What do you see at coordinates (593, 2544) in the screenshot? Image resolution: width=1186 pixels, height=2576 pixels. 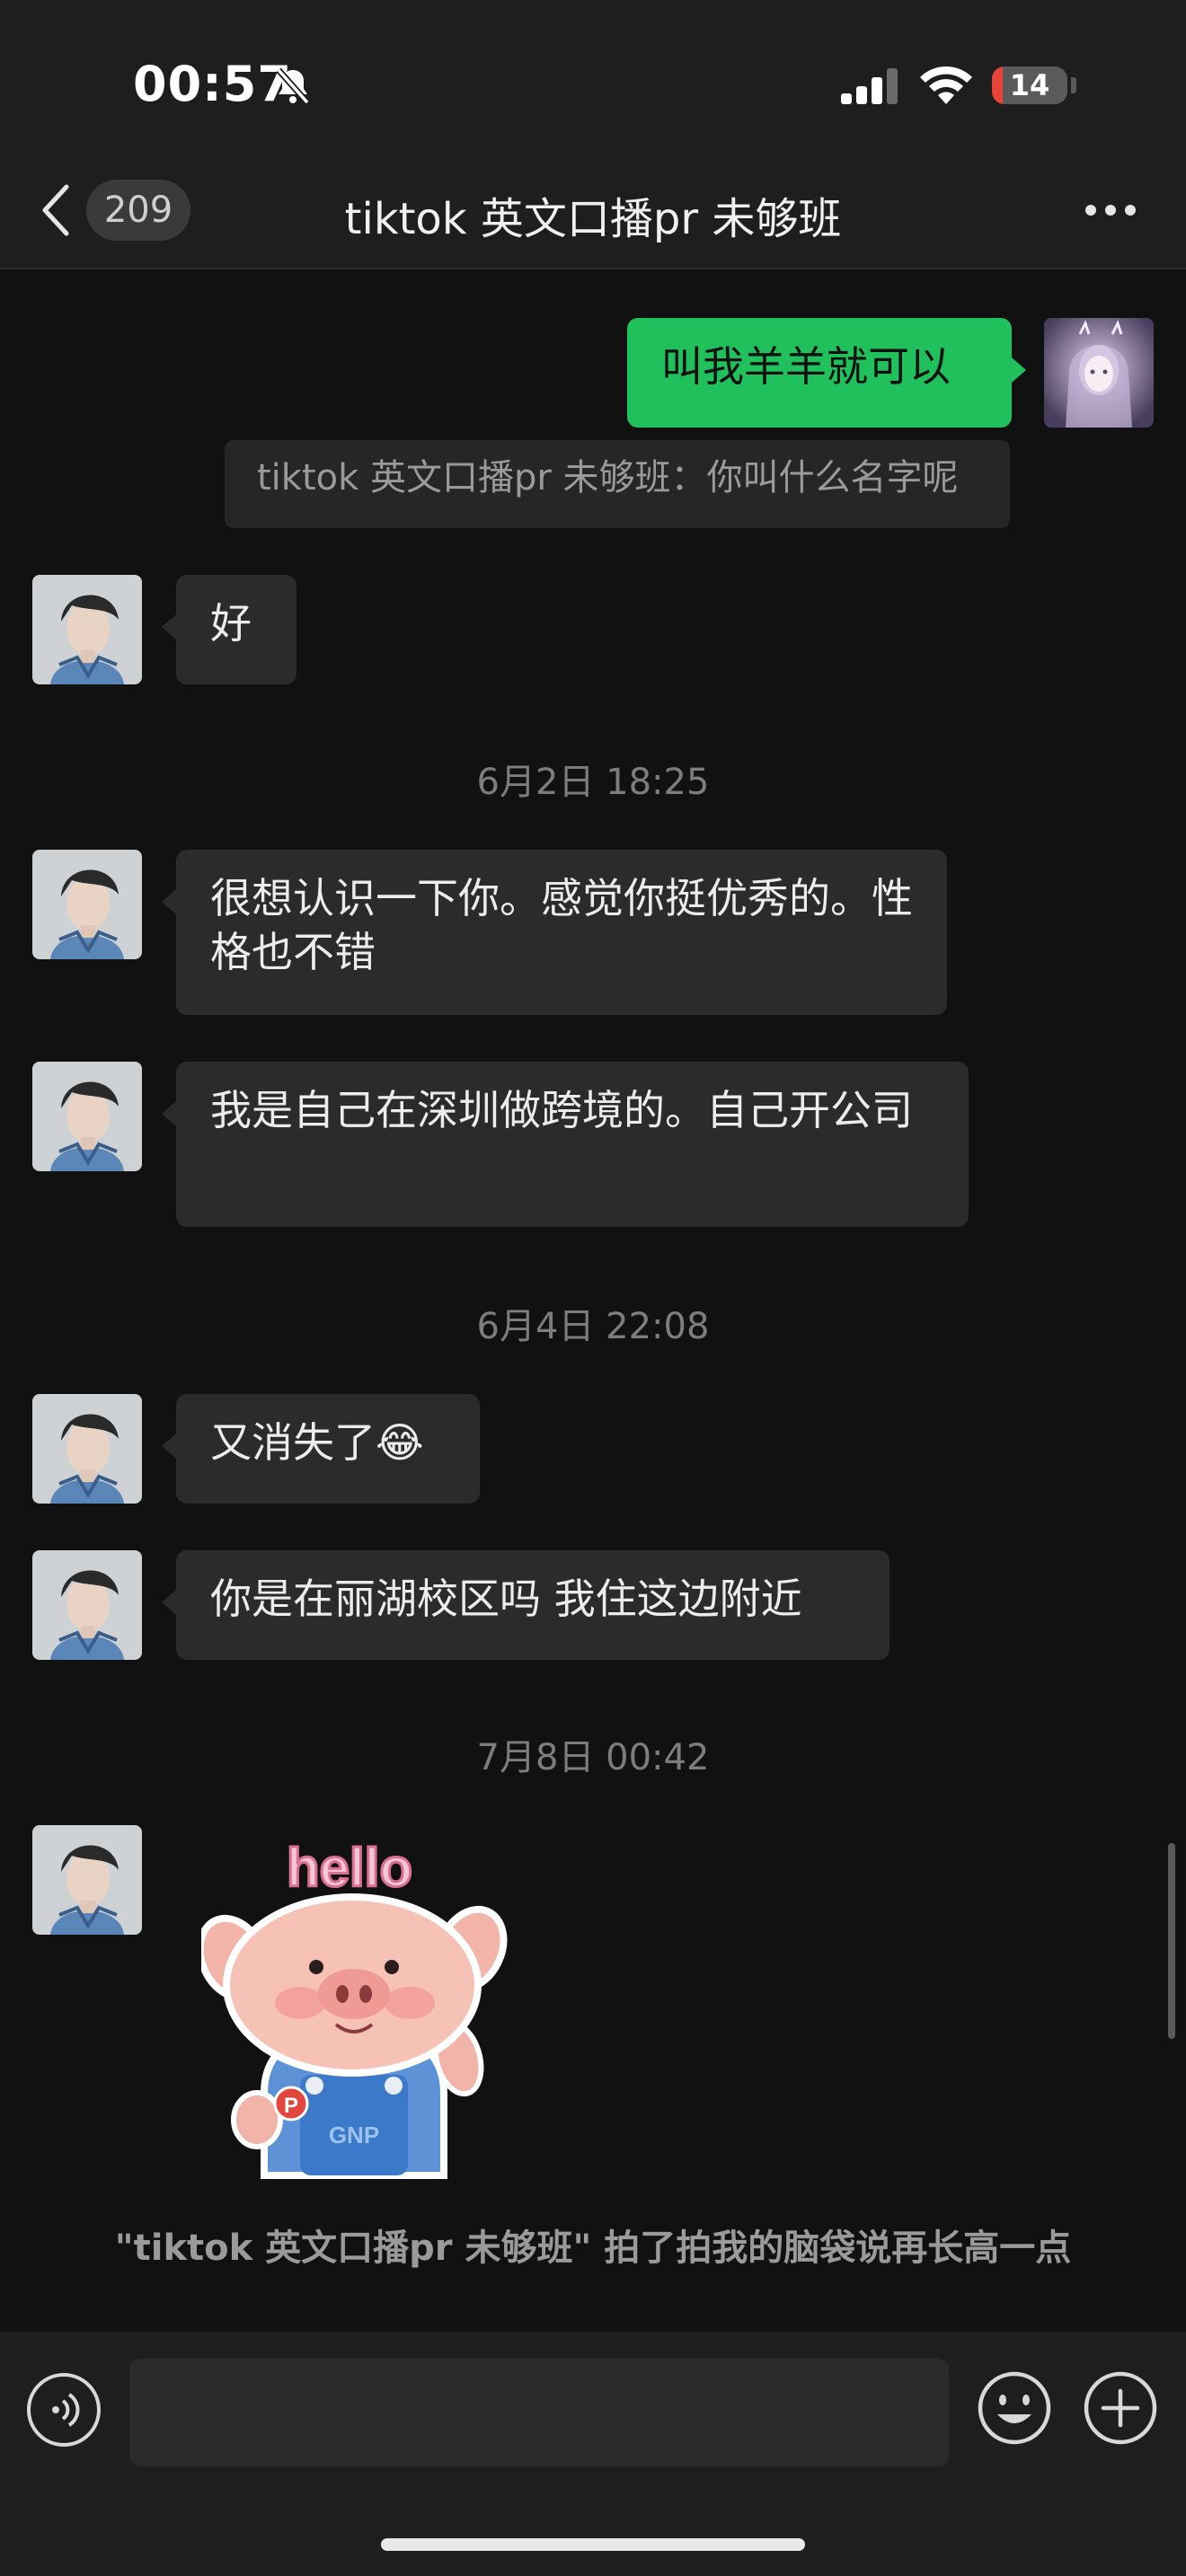 I see `home-indicator` at bounding box center [593, 2544].